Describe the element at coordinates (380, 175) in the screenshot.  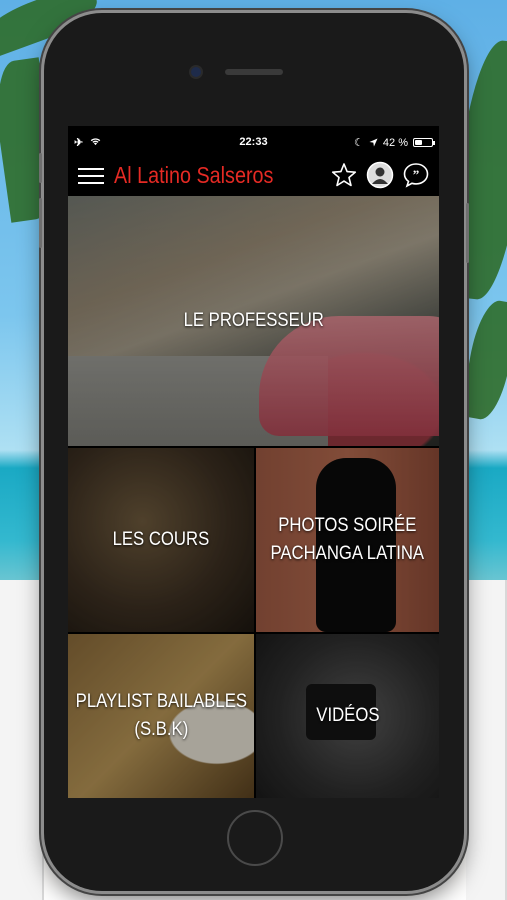
I see `profile-avatar-icon` at that location.